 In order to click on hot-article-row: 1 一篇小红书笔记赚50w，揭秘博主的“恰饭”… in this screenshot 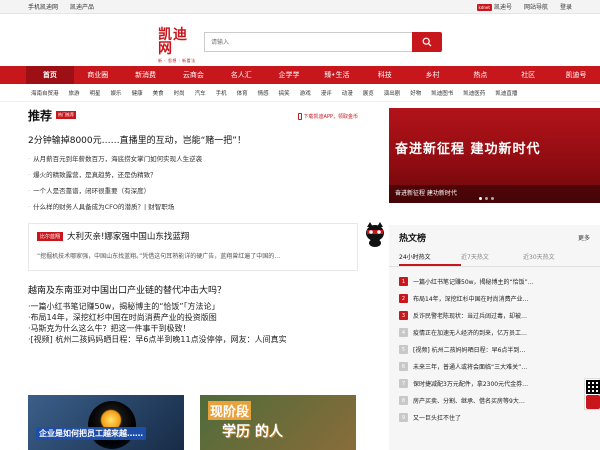, I will do `click(494, 281)`.